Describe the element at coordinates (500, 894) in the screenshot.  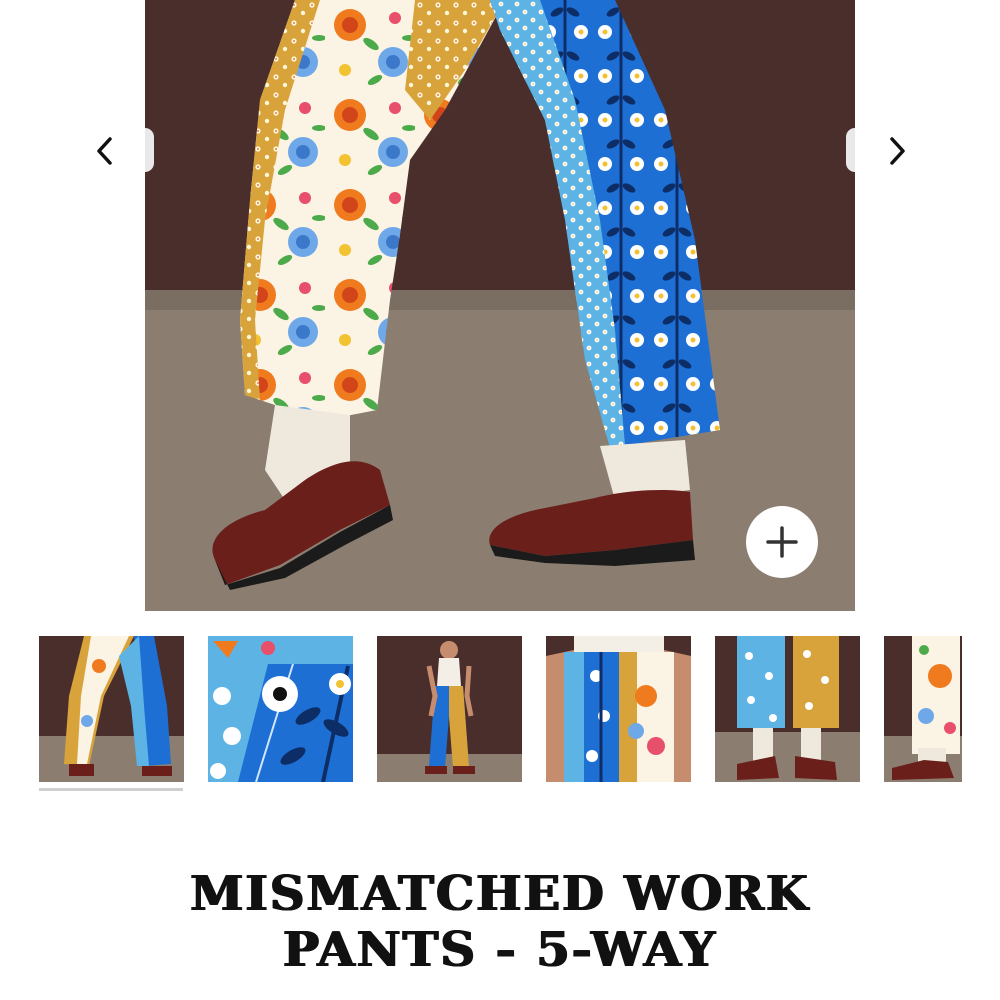
I see `product-title-line1: MISMATCHED WORK` at that location.